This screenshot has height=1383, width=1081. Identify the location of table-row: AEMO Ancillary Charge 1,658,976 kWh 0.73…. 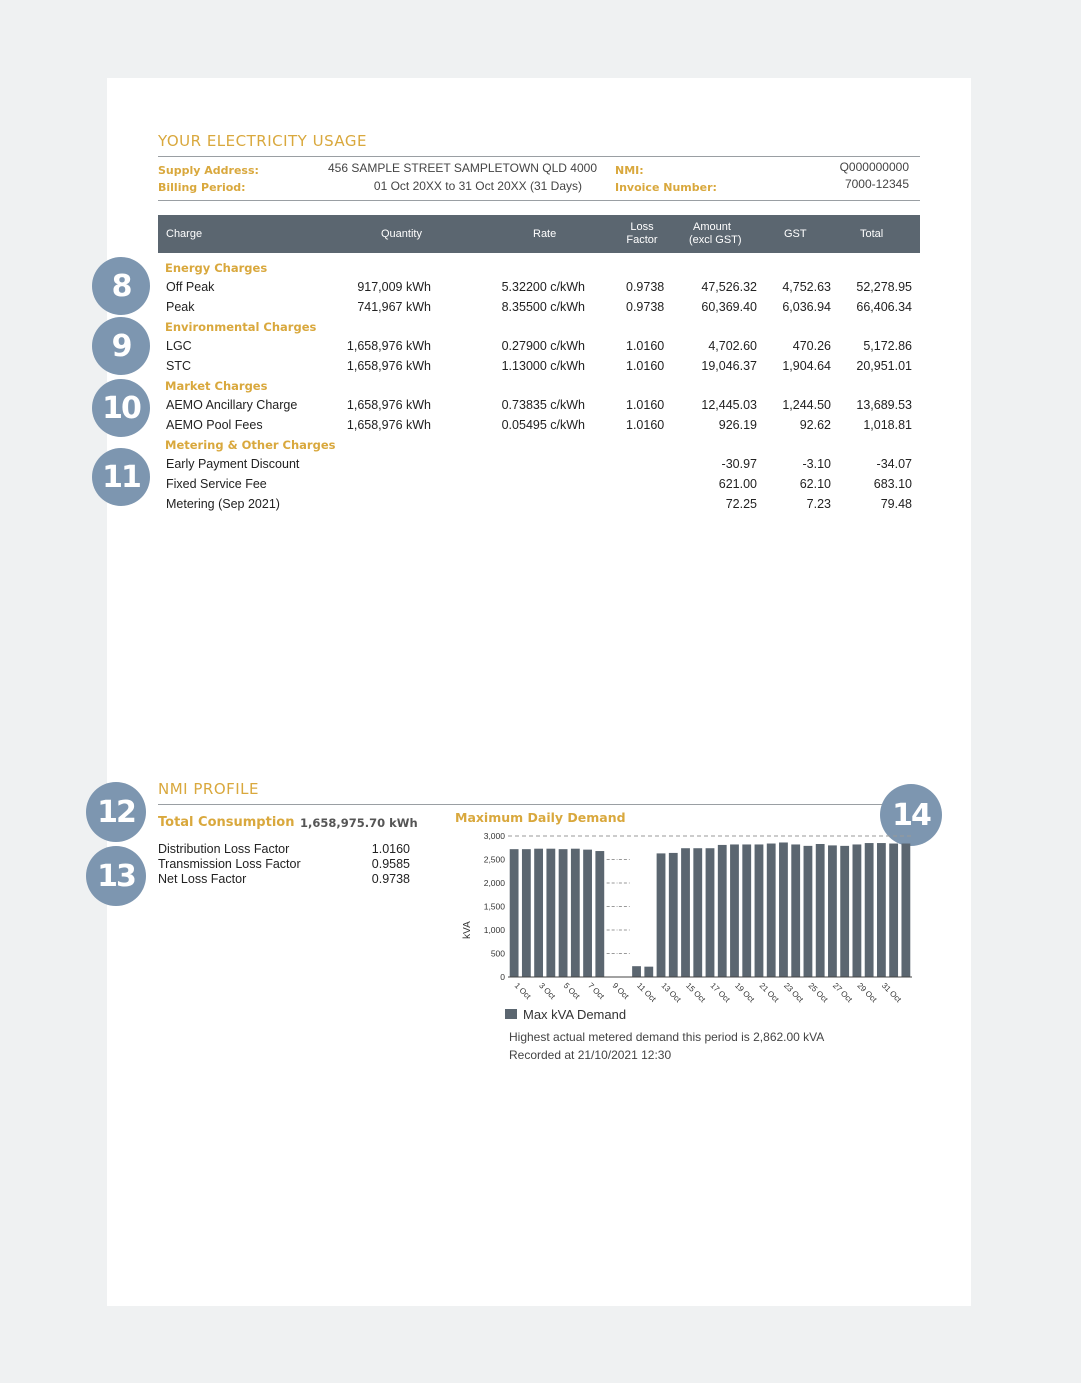
(539, 405).